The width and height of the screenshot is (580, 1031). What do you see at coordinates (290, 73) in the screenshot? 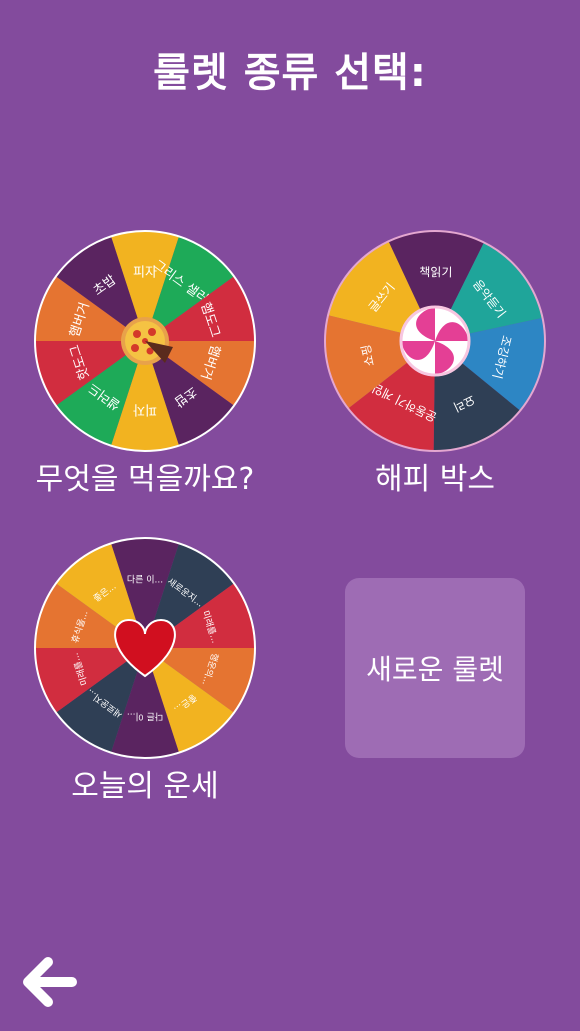
I see `page-title: 룰렛 종류 선택:` at bounding box center [290, 73].